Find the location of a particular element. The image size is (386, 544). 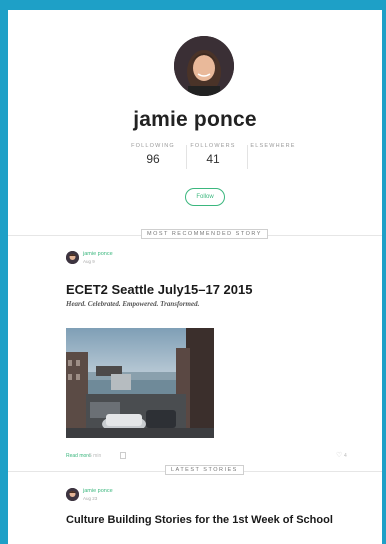

heart-icon: ♡ is located at coordinates (339, 455).